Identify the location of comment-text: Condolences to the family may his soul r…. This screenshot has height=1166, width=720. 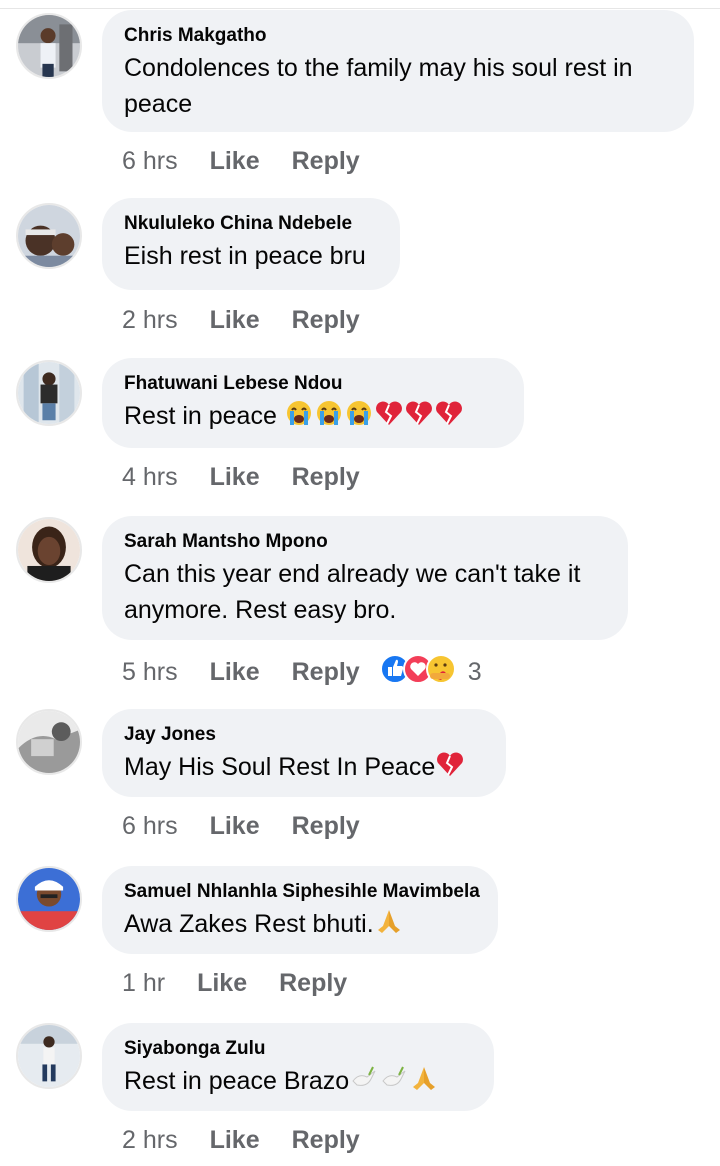
(378, 86).